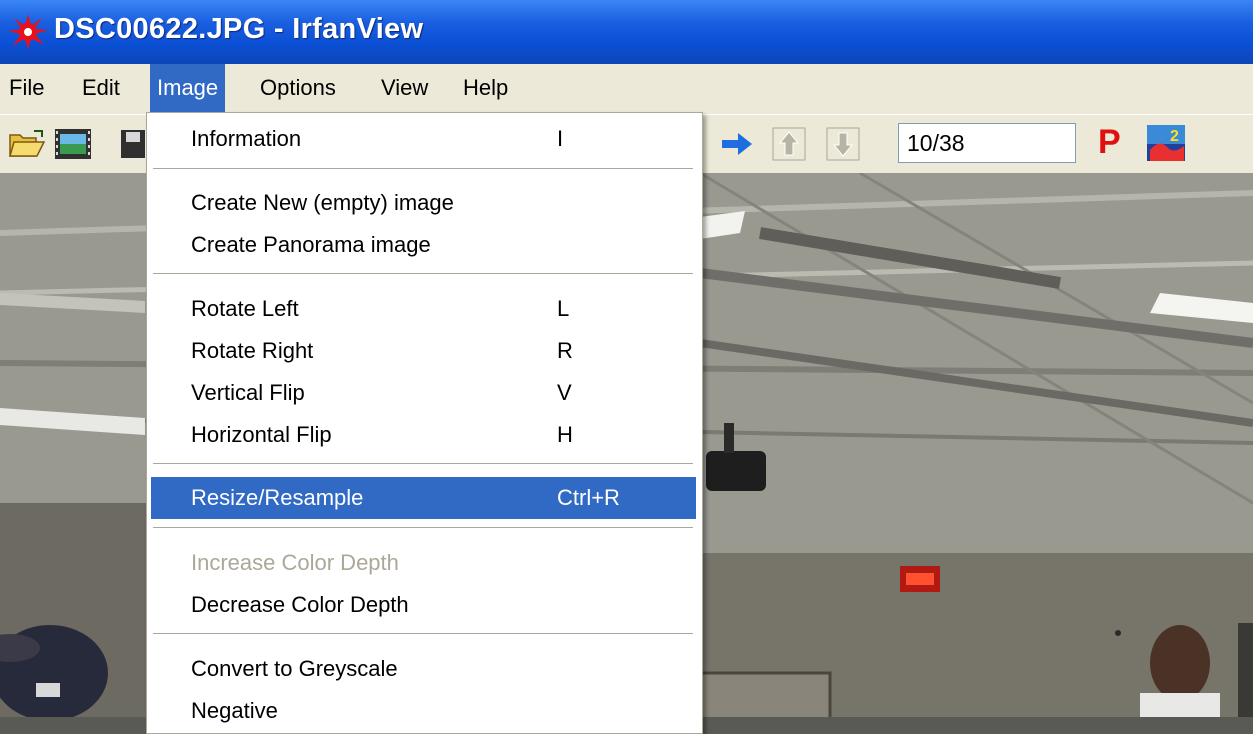 The width and height of the screenshot is (1253, 734). I want to click on slideshow-icon, so click(73, 144).